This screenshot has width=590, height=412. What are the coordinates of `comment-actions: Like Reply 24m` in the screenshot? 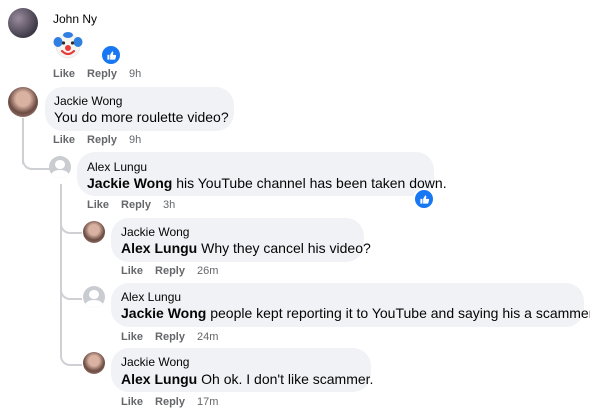 It's located at (169, 337).